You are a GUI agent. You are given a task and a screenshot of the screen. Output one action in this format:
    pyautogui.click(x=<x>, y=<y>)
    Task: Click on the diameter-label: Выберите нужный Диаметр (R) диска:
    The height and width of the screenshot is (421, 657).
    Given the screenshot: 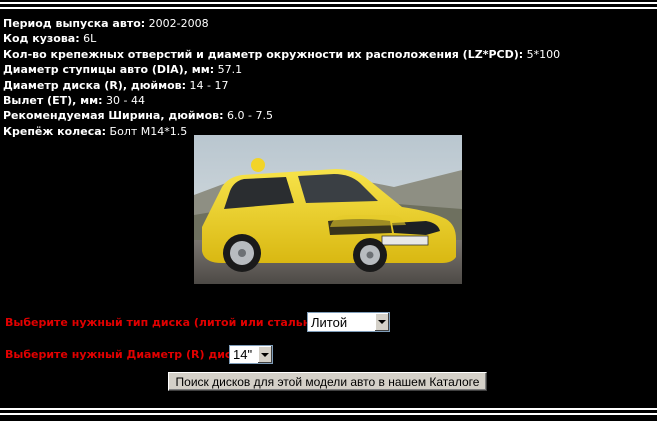 What is the action you would take?
    pyautogui.click(x=128, y=354)
    